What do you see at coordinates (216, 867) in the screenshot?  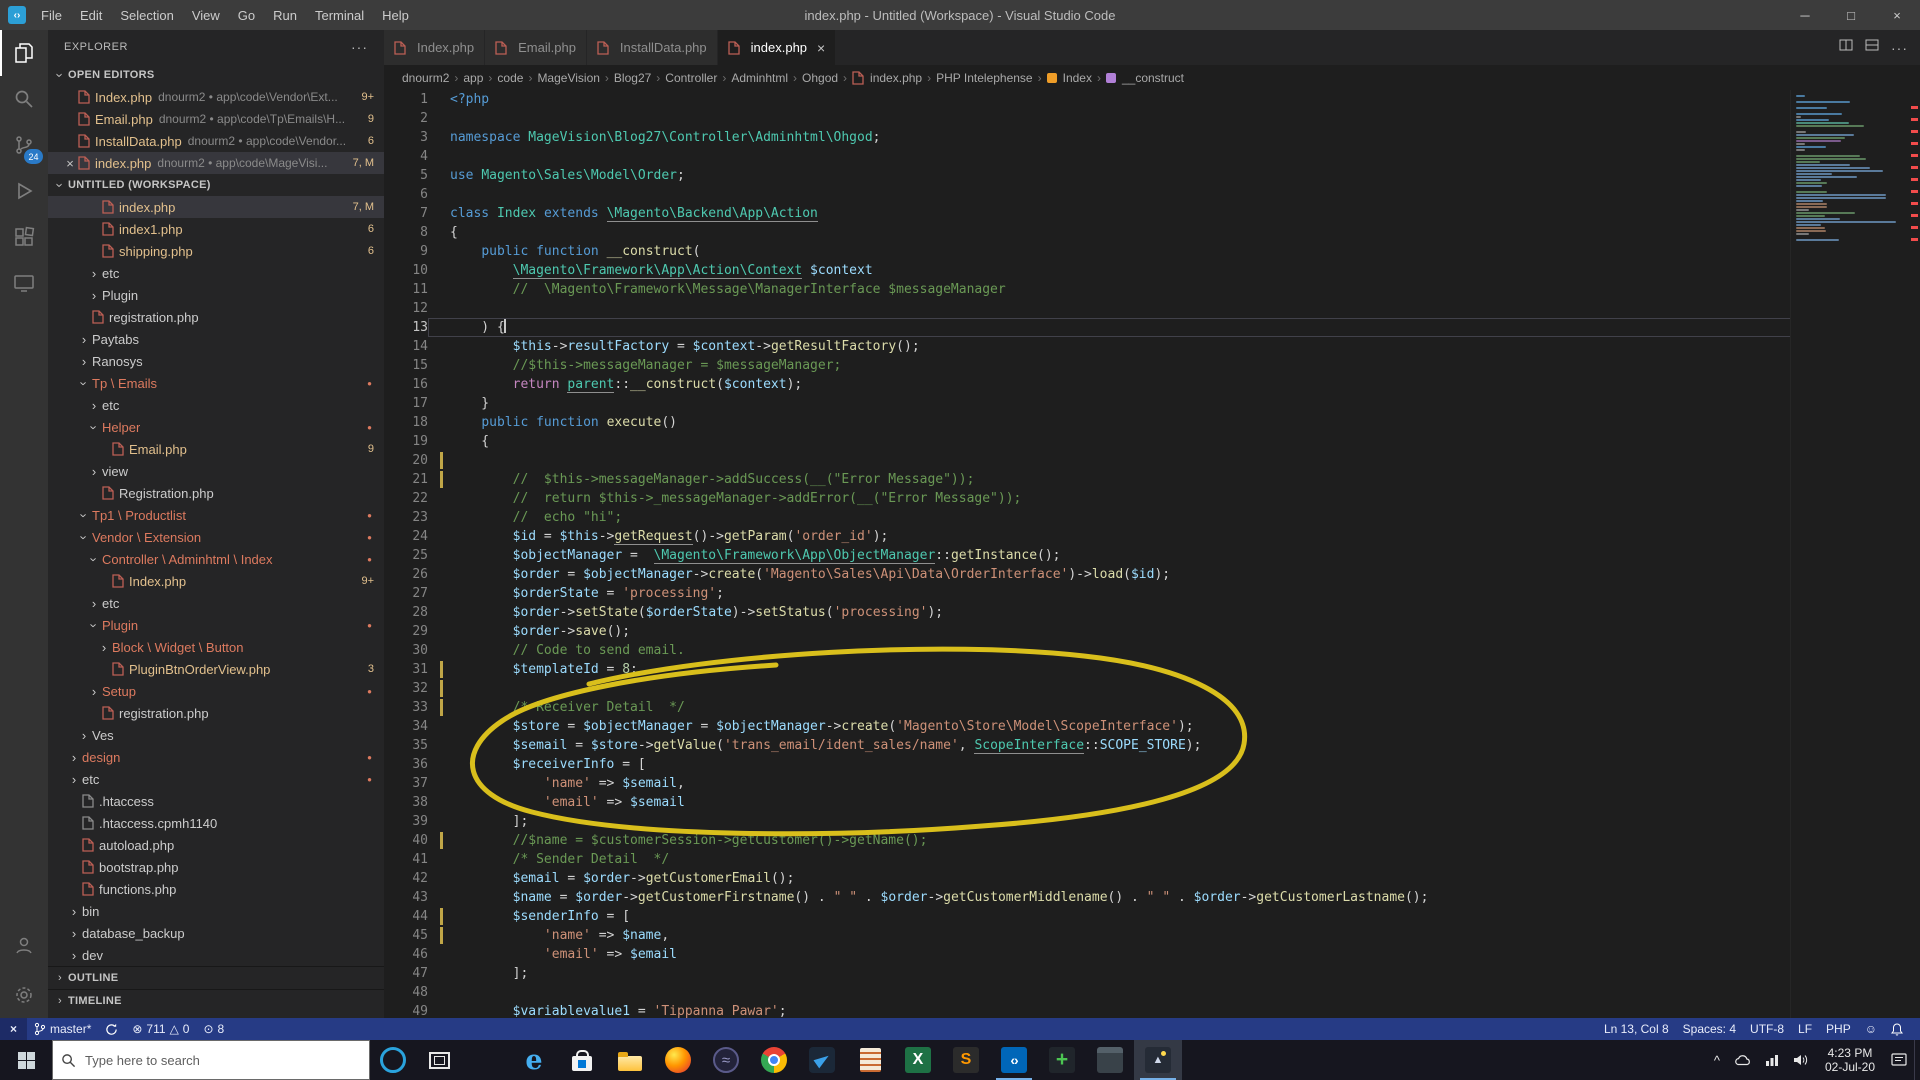 I see `tree-file-bootstrap-php: bootstrap.php` at bounding box center [216, 867].